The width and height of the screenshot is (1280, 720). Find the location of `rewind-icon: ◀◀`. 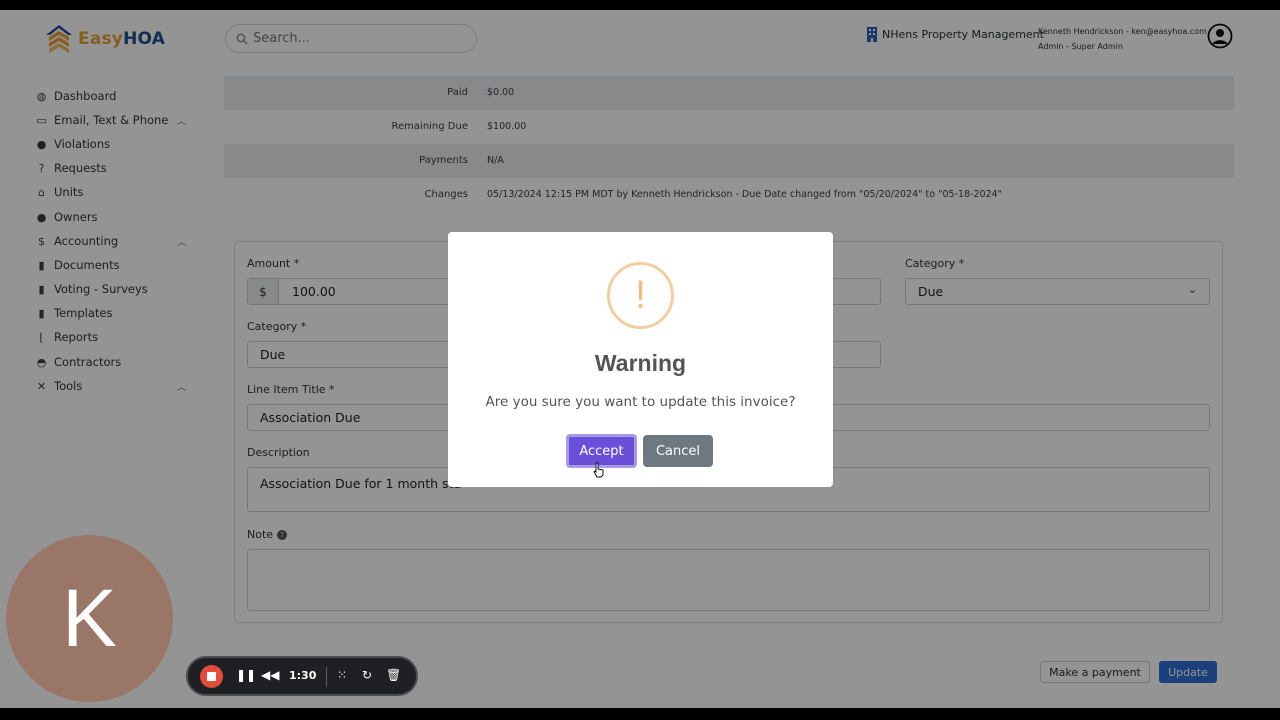

rewind-icon: ◀◀ is located at coordinates (270, 675).